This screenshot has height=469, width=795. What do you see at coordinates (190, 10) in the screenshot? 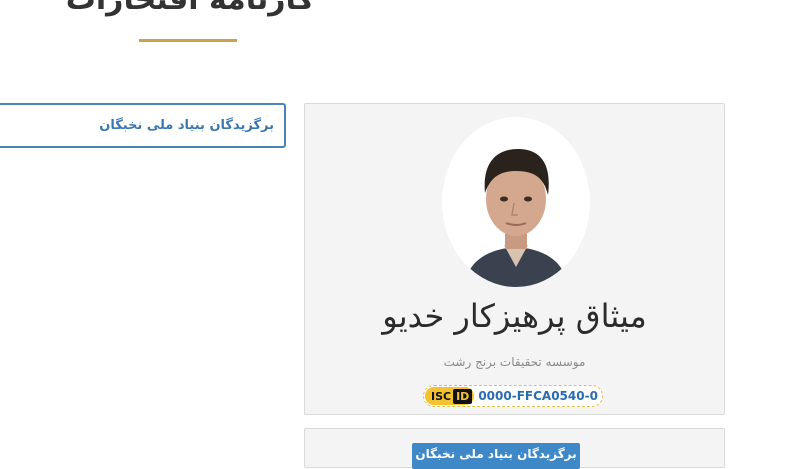
I see `page-title: کارنامه افتخارات` at bounding box center [190, 10].